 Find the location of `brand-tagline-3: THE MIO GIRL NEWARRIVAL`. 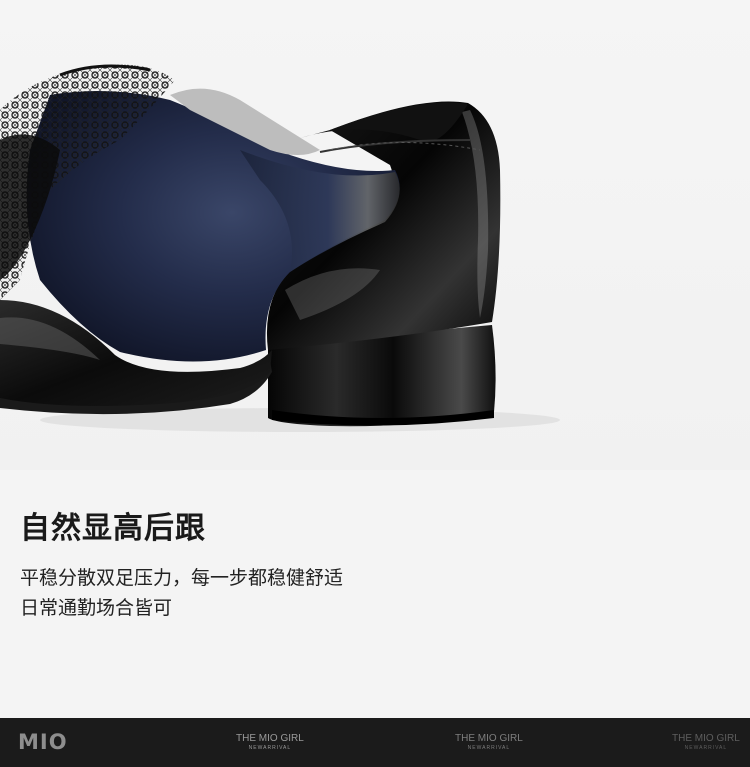

brand-tagline-3: THE MIO GIRL NEWARRIVAL is located at coordinates (706, 742).